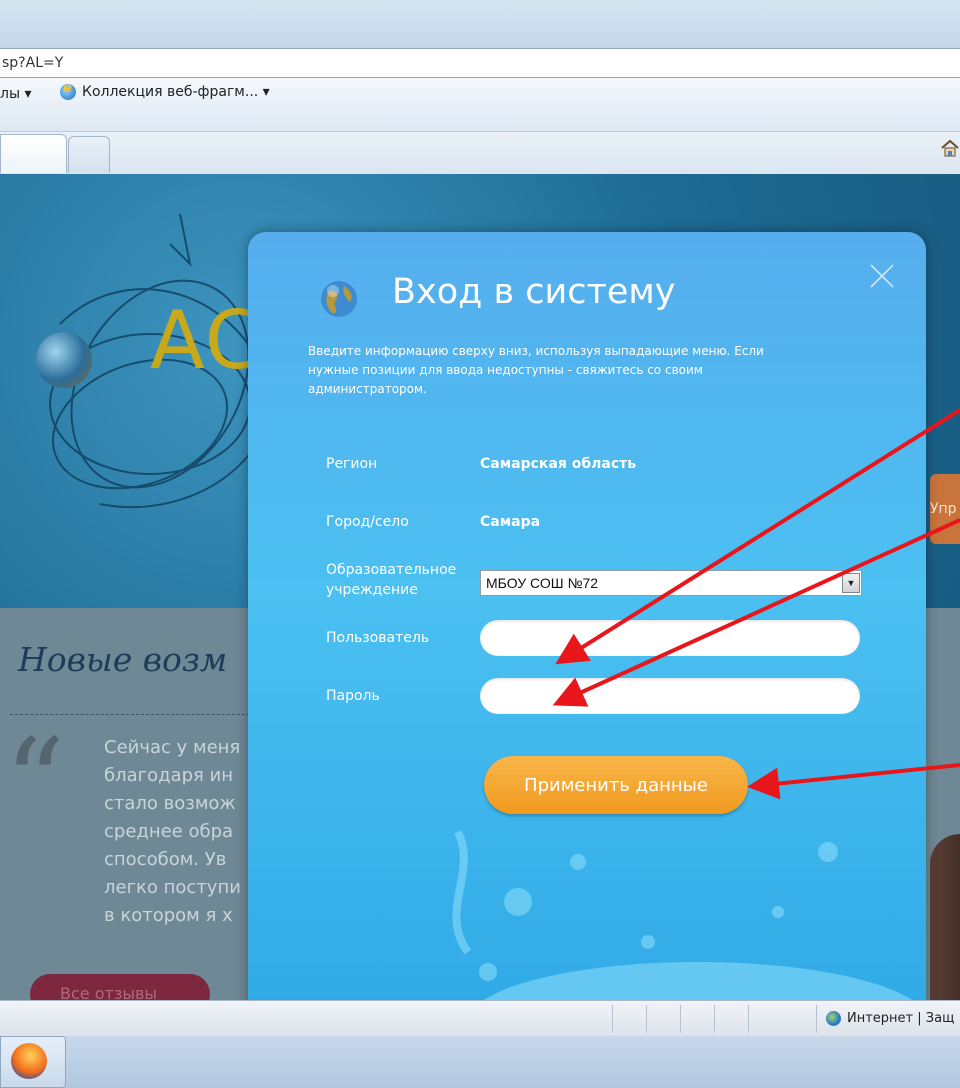 This screenshot has width=960, height=1088. What do you see at coordinates (558, 464) in the screenshot?
I see `region-value: Самарская область` at bounding box center [558, 464].